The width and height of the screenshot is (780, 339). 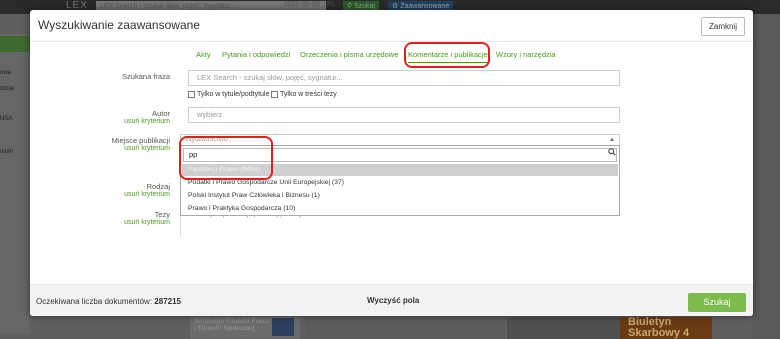 What do you see at coordinates (717, 302) in the screenshot?
I see `search-button: Szukaj` at bounding box center [717, 302].